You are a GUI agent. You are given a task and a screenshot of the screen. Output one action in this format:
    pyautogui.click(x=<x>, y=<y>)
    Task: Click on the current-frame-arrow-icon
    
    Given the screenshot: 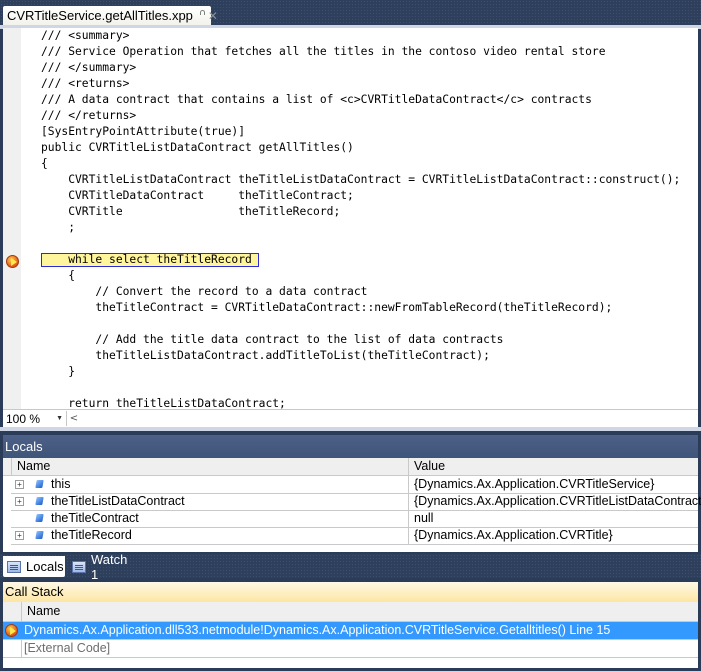 What is the action you would take?
    pyautogui.click(x=11, y=630)
    